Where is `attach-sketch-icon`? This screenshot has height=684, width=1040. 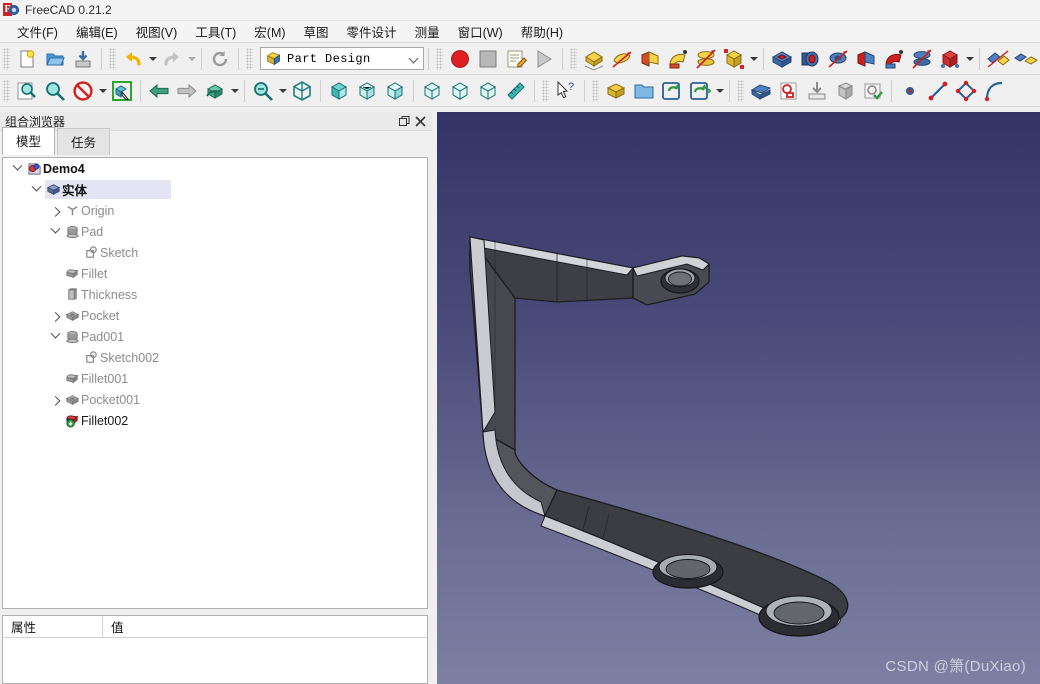
attach-sketch-icon is located at coordinates (817, 91).